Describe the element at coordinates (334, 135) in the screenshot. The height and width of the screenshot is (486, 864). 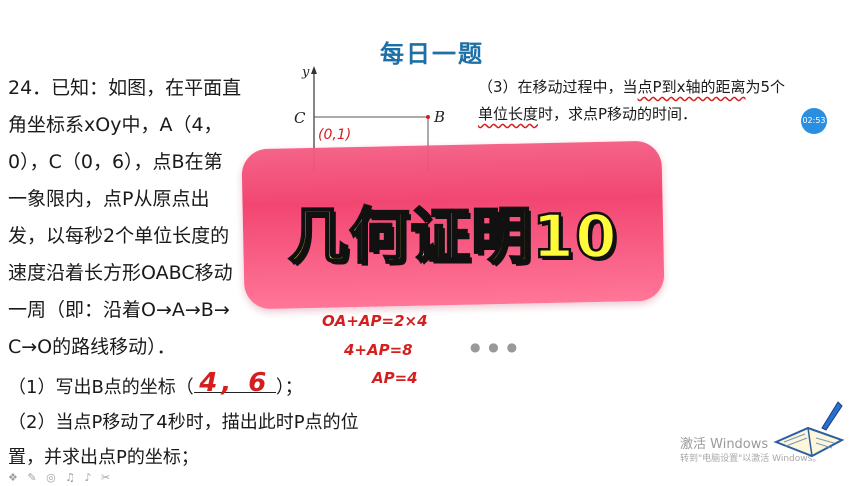
I see `handwritten-note: (0,1)` at that location.